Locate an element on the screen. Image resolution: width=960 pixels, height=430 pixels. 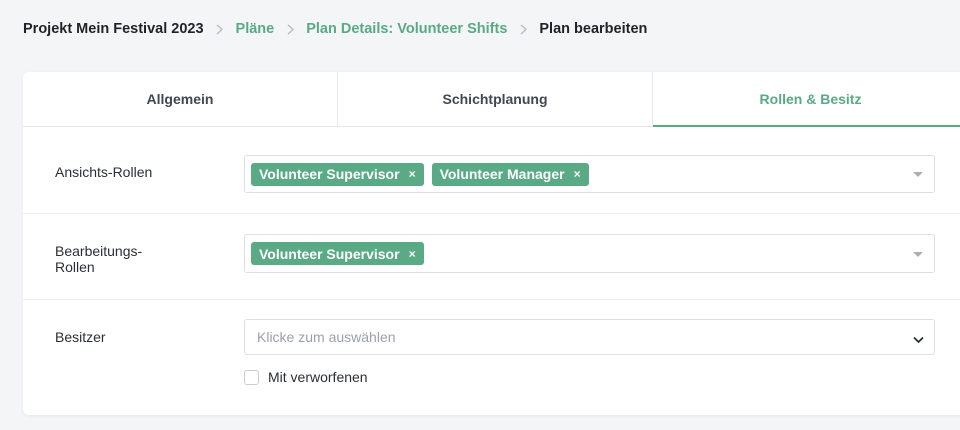
tab-bar: Allgemein Schichtplanung Rollen & Besitz is located at coordinates (491, 99).